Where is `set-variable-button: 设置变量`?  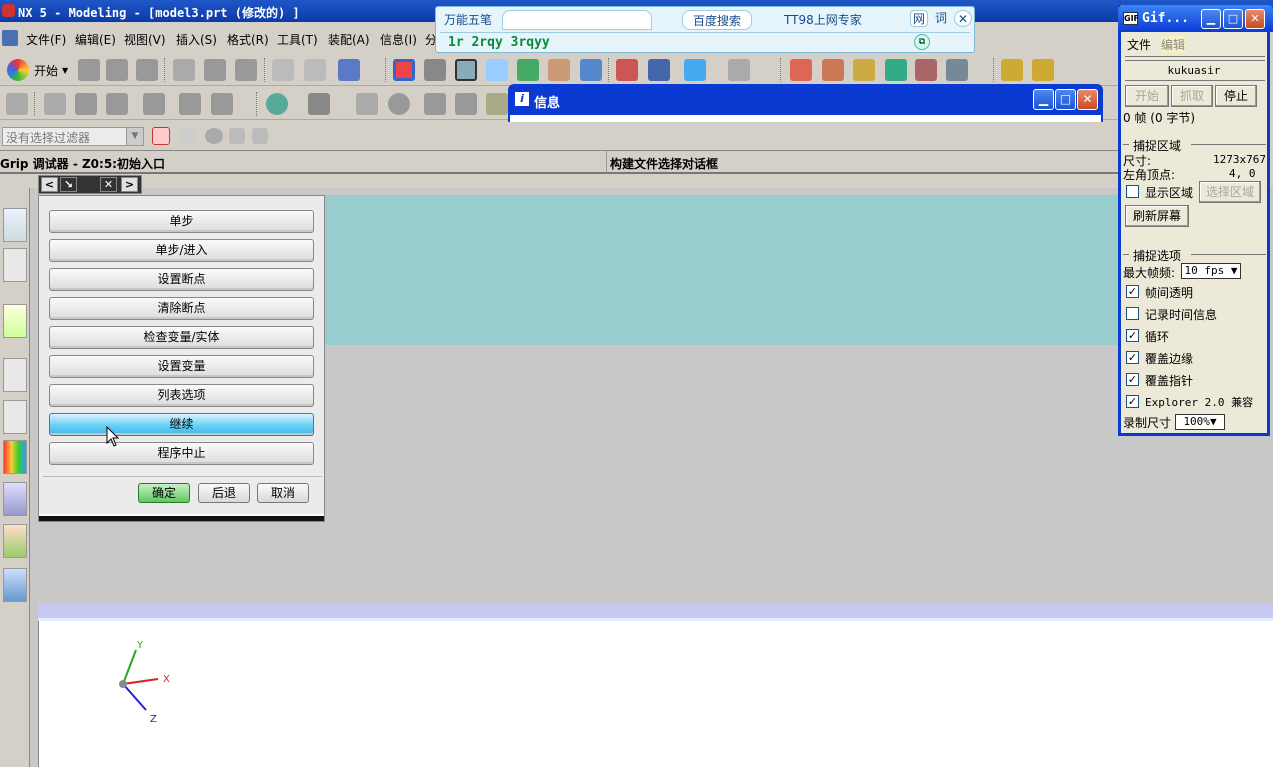 set-variable-button: 设置变量 is located at coordinates (181, 366).